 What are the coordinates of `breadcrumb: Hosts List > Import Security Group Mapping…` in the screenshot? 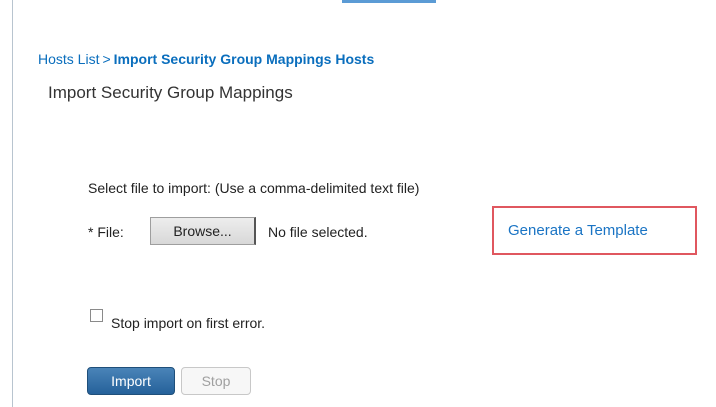 It's located at (206, 59).